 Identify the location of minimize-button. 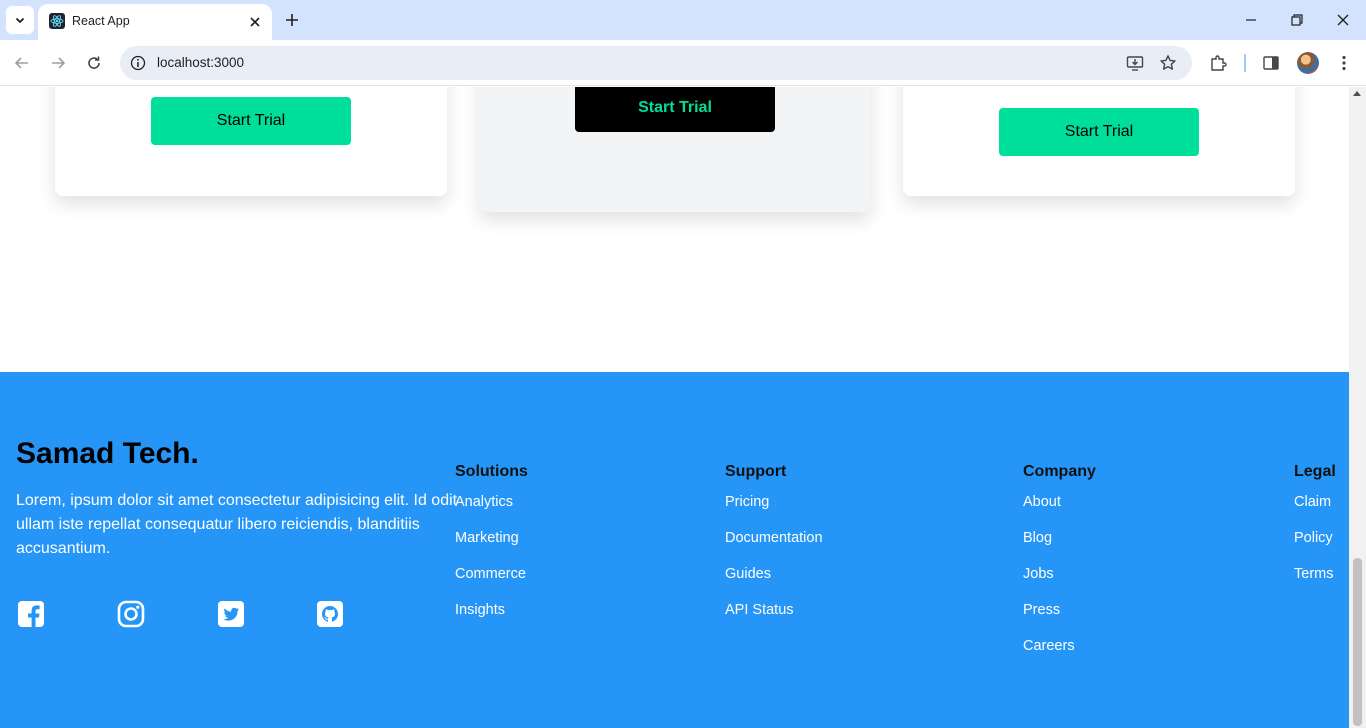
(1251, 20).